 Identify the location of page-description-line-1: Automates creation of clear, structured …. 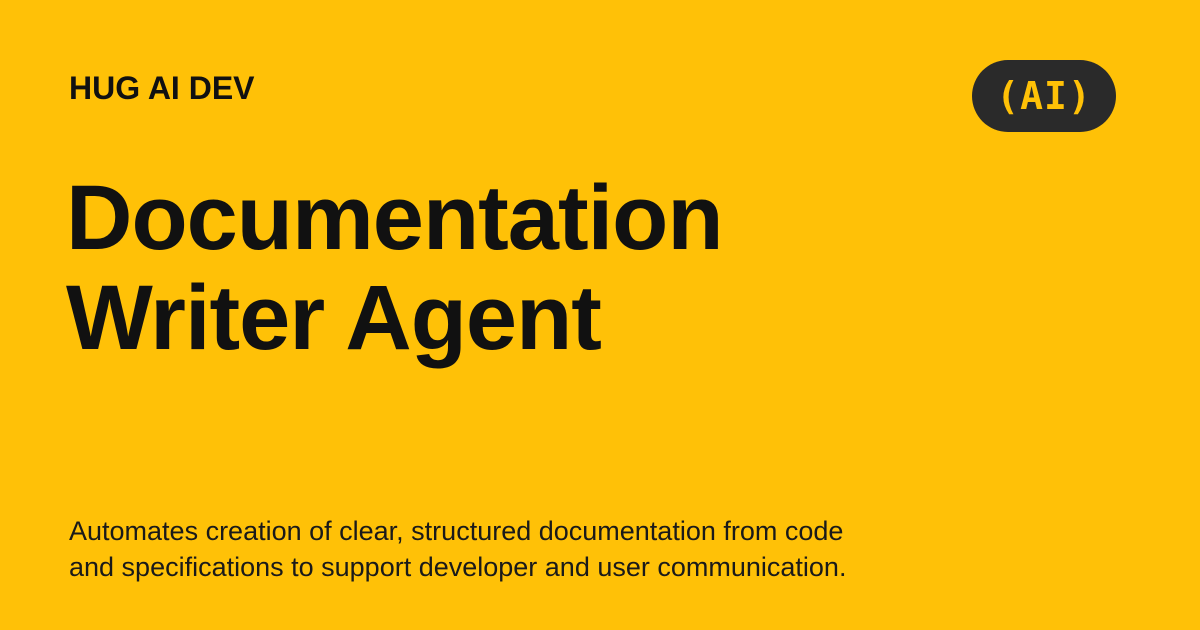
(456, 531).